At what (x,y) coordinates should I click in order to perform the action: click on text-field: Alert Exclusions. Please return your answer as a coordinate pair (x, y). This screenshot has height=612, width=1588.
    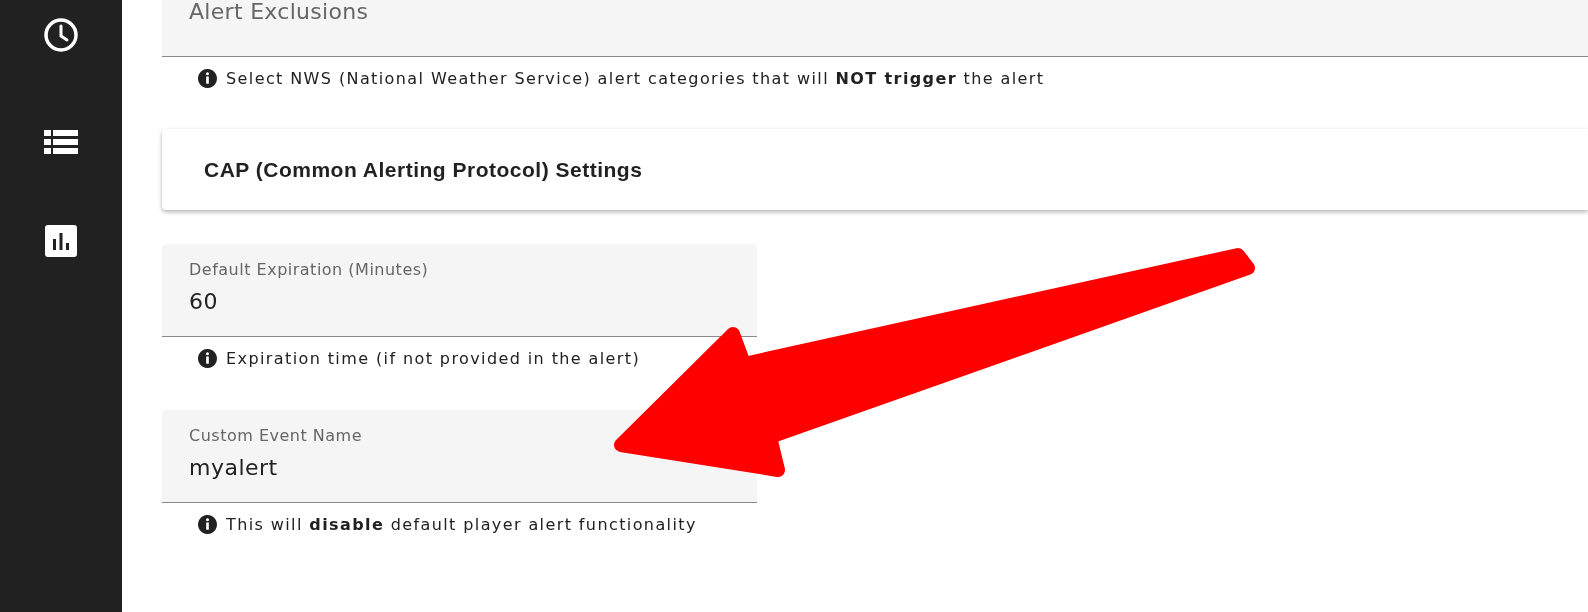
    Looking at the image, I should click on (875, 28).